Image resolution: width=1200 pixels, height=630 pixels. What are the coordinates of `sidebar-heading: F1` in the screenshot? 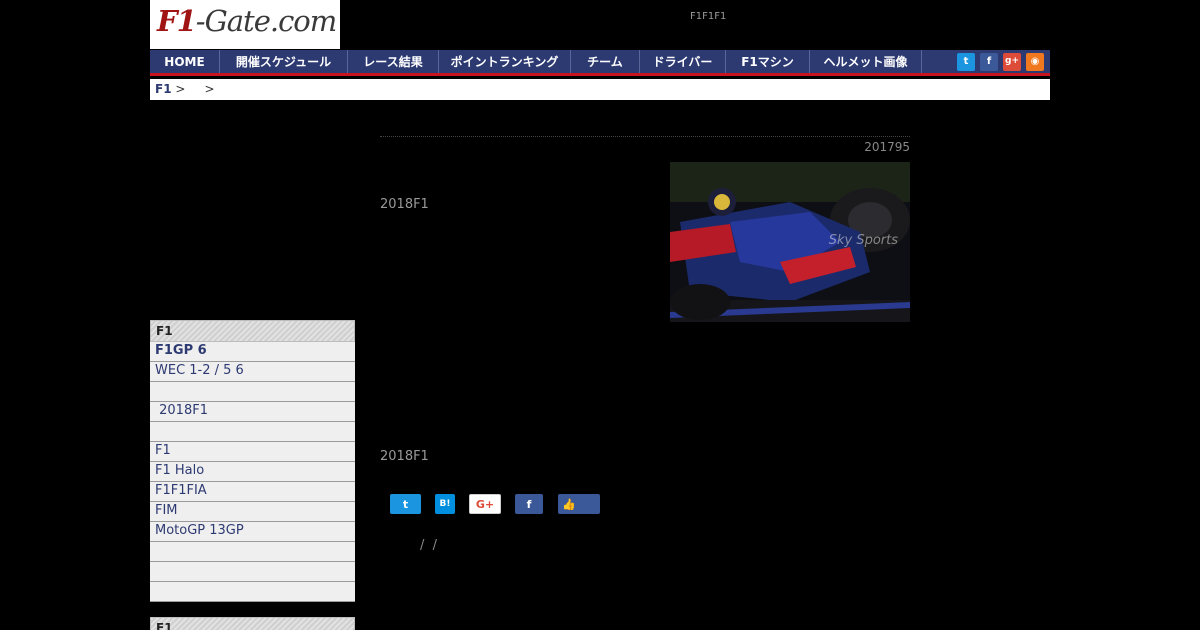 It's located at (252, 331).